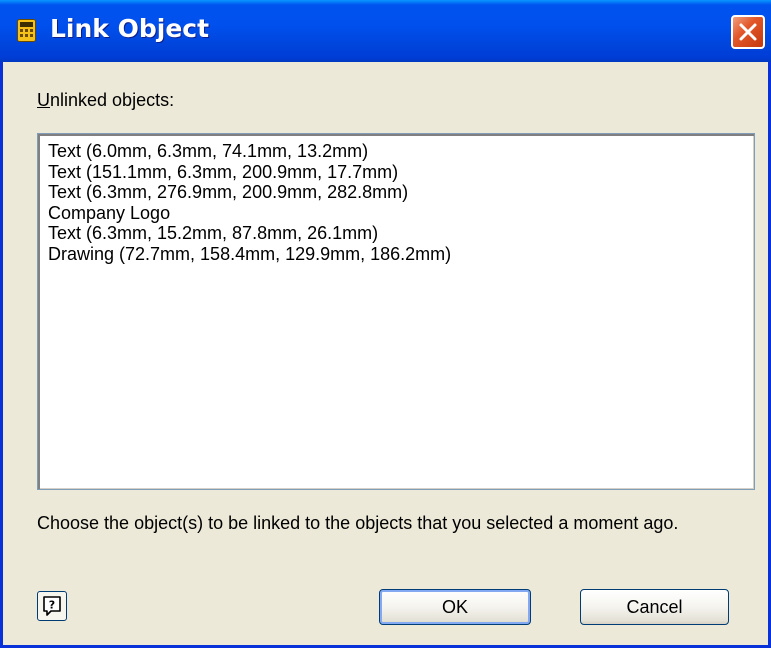 The image size is (771, 648). What do you see at coordinates (130, 28) in the screenshot?
I see `window-title: Link Object` at bounding box center [130, 28].